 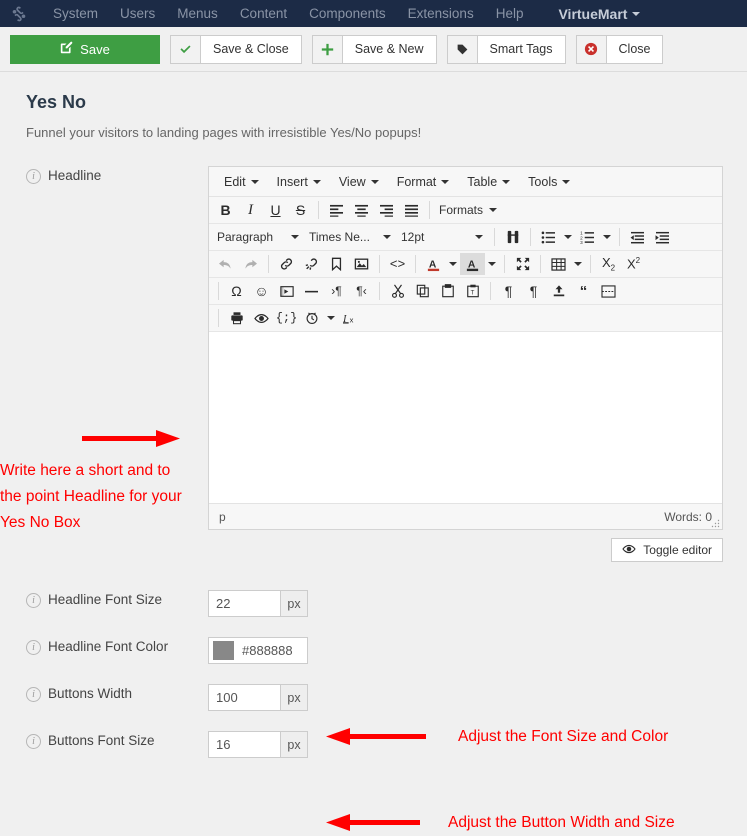 I want to click on show-blocks-icon: ¶, so click(x=508, y=291).